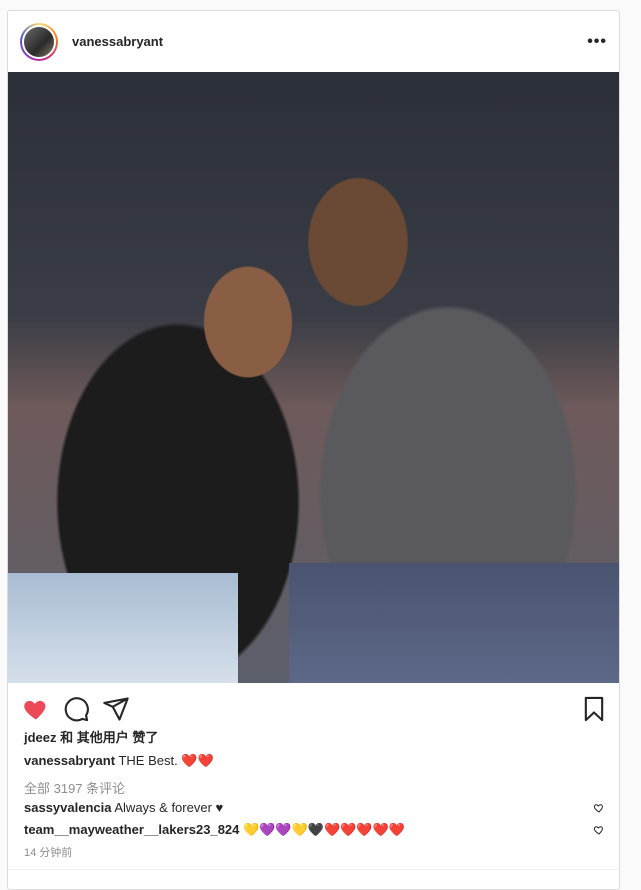 This screenshot has width=641, height=890. Describe the element at coordinates (91, 736) in the screenshot. I see `likes-text: jdeez 和 其他用户 赞了` at that location.